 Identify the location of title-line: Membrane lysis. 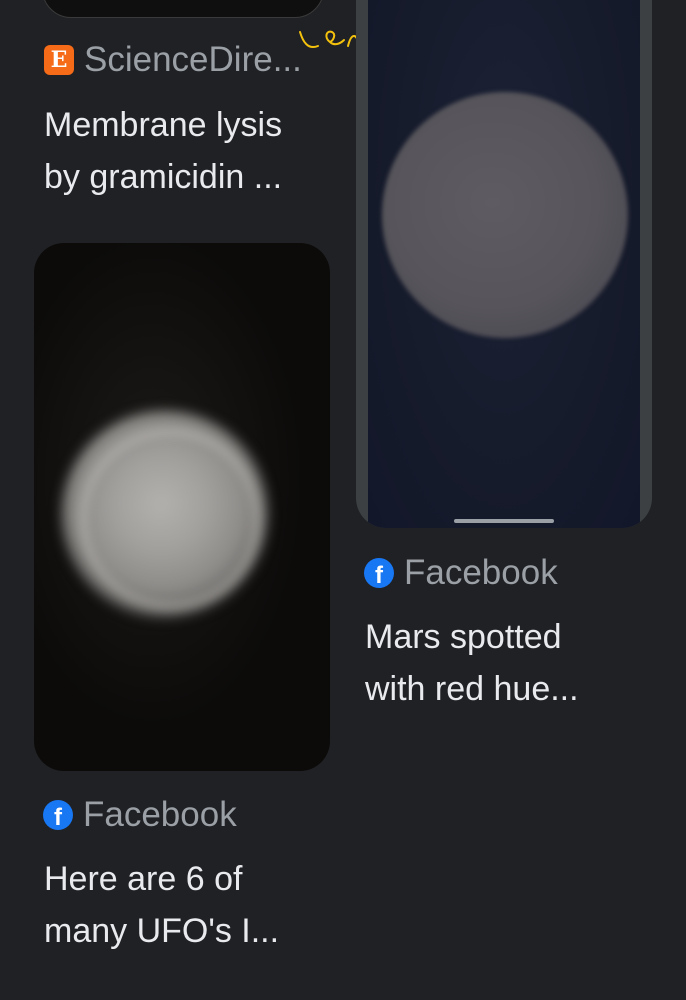
(163, 125).